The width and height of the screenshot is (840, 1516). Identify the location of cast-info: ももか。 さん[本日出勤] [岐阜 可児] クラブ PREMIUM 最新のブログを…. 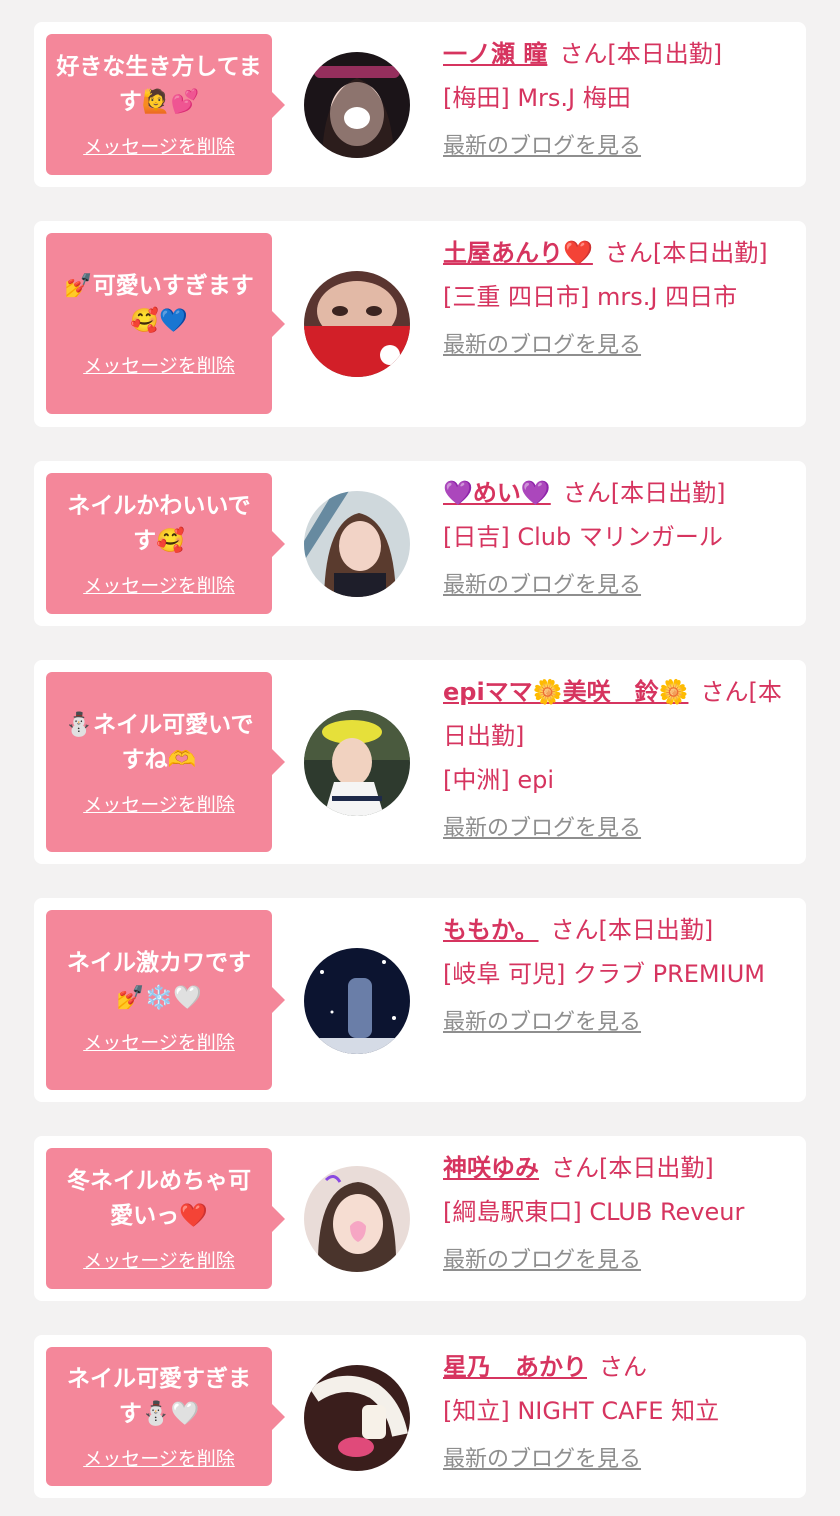
(618, 974).